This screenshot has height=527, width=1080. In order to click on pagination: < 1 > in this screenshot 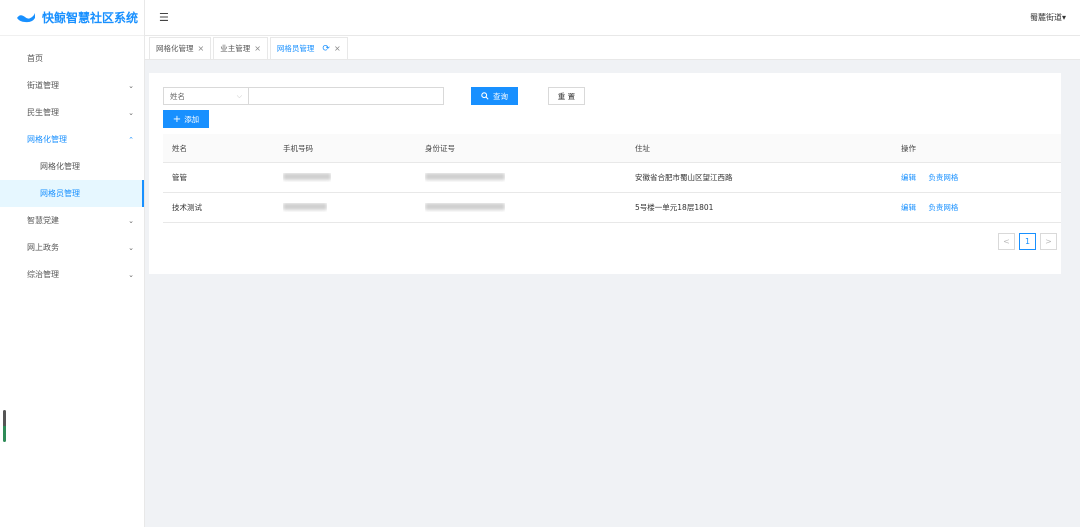, I will do `click(1027, 241)`.